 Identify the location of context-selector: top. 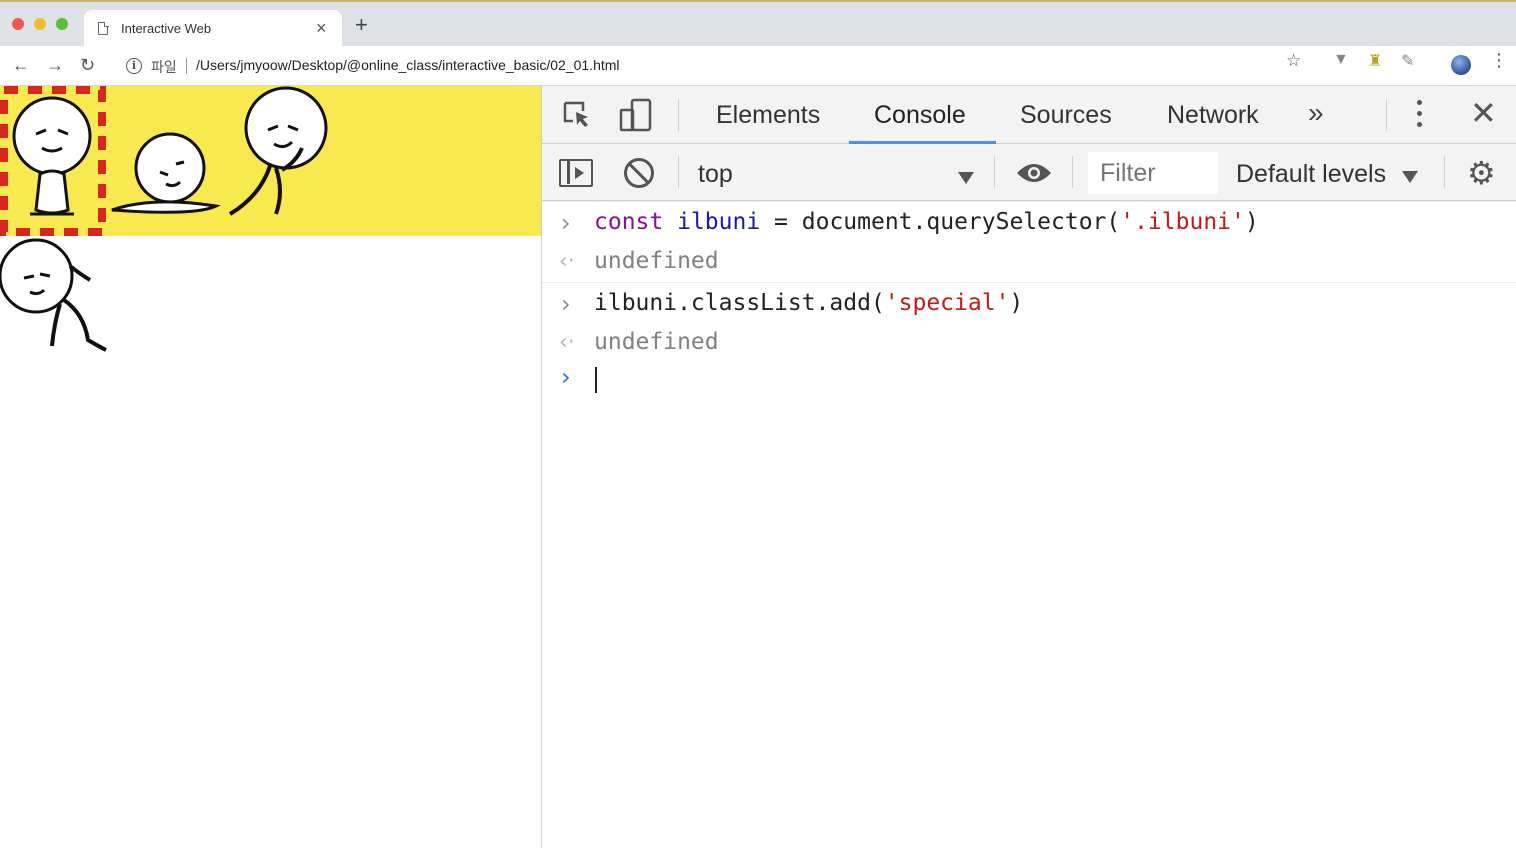
(715, 174).